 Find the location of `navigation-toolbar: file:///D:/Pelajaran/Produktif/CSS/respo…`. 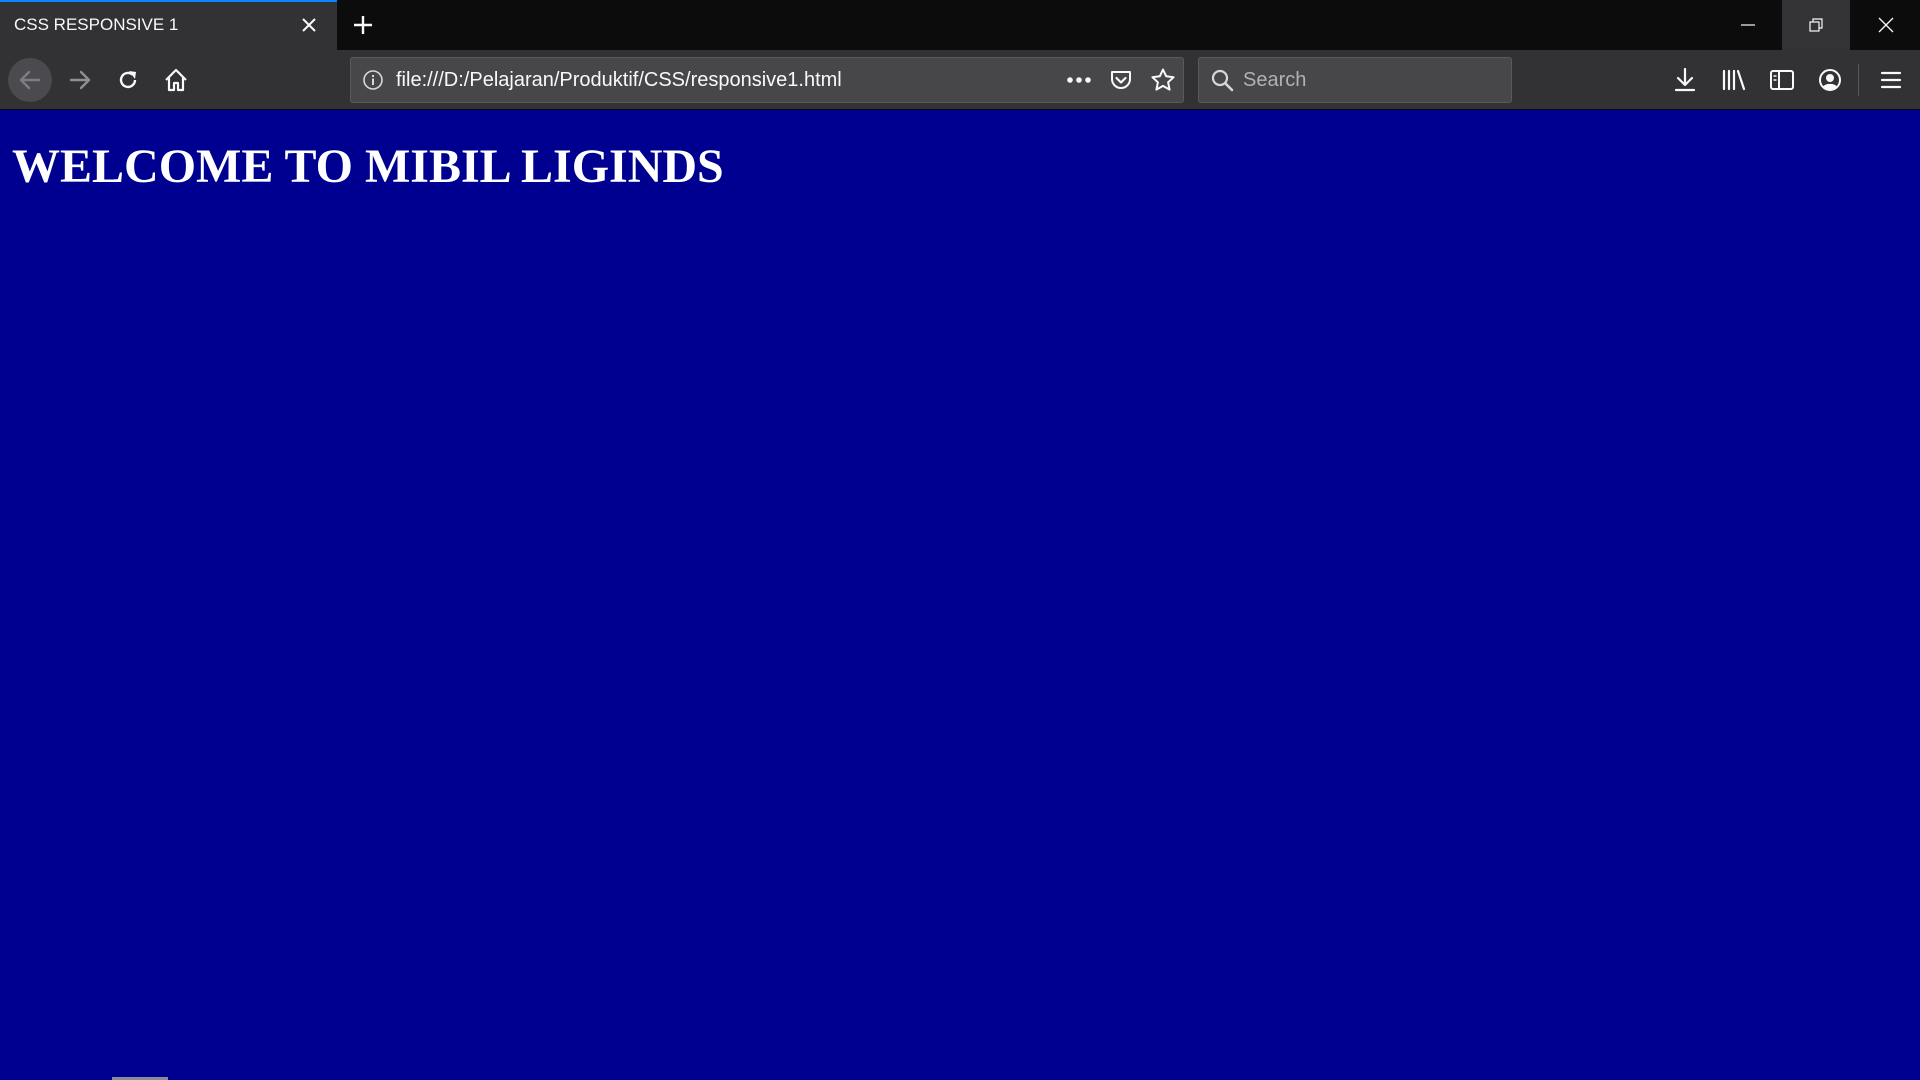

navigation-toolbar: file:///D:/Pelajaran/Produktif/CSS/respo… is located at coordinates (960, 80).